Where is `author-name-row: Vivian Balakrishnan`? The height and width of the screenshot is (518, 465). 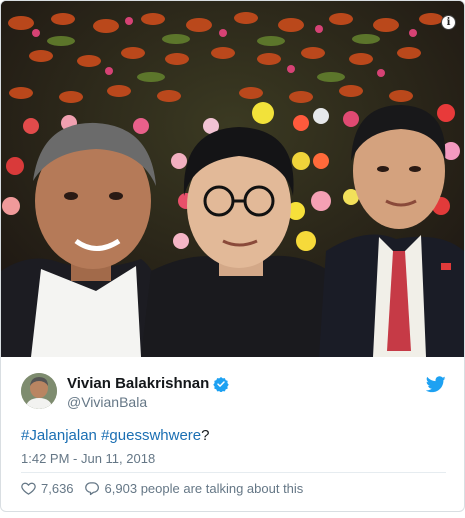
author-name-row: Vivian Balakrishnan is located at coordinates (148, 383).